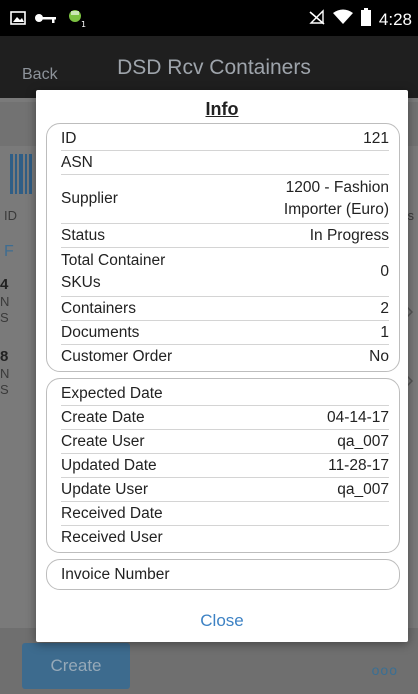 The image size is (418, 694). What do you see at coordinates (225, 333) in the screenshot?
I see `info-row-documents: Documents 1` at bounding box center [225, 333].